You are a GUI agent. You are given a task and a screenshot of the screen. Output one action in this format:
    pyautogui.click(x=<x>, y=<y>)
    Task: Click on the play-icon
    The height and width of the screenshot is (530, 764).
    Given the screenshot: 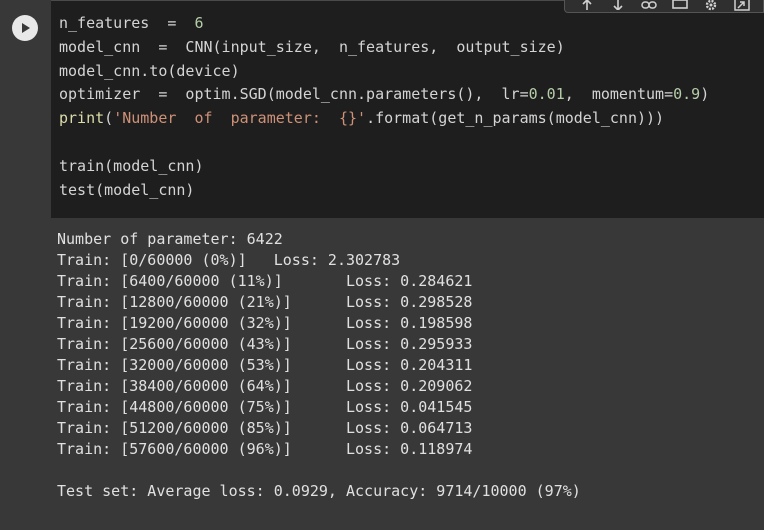 What is the action you would take?
    pyautogui.click(x=26, y=28)
    